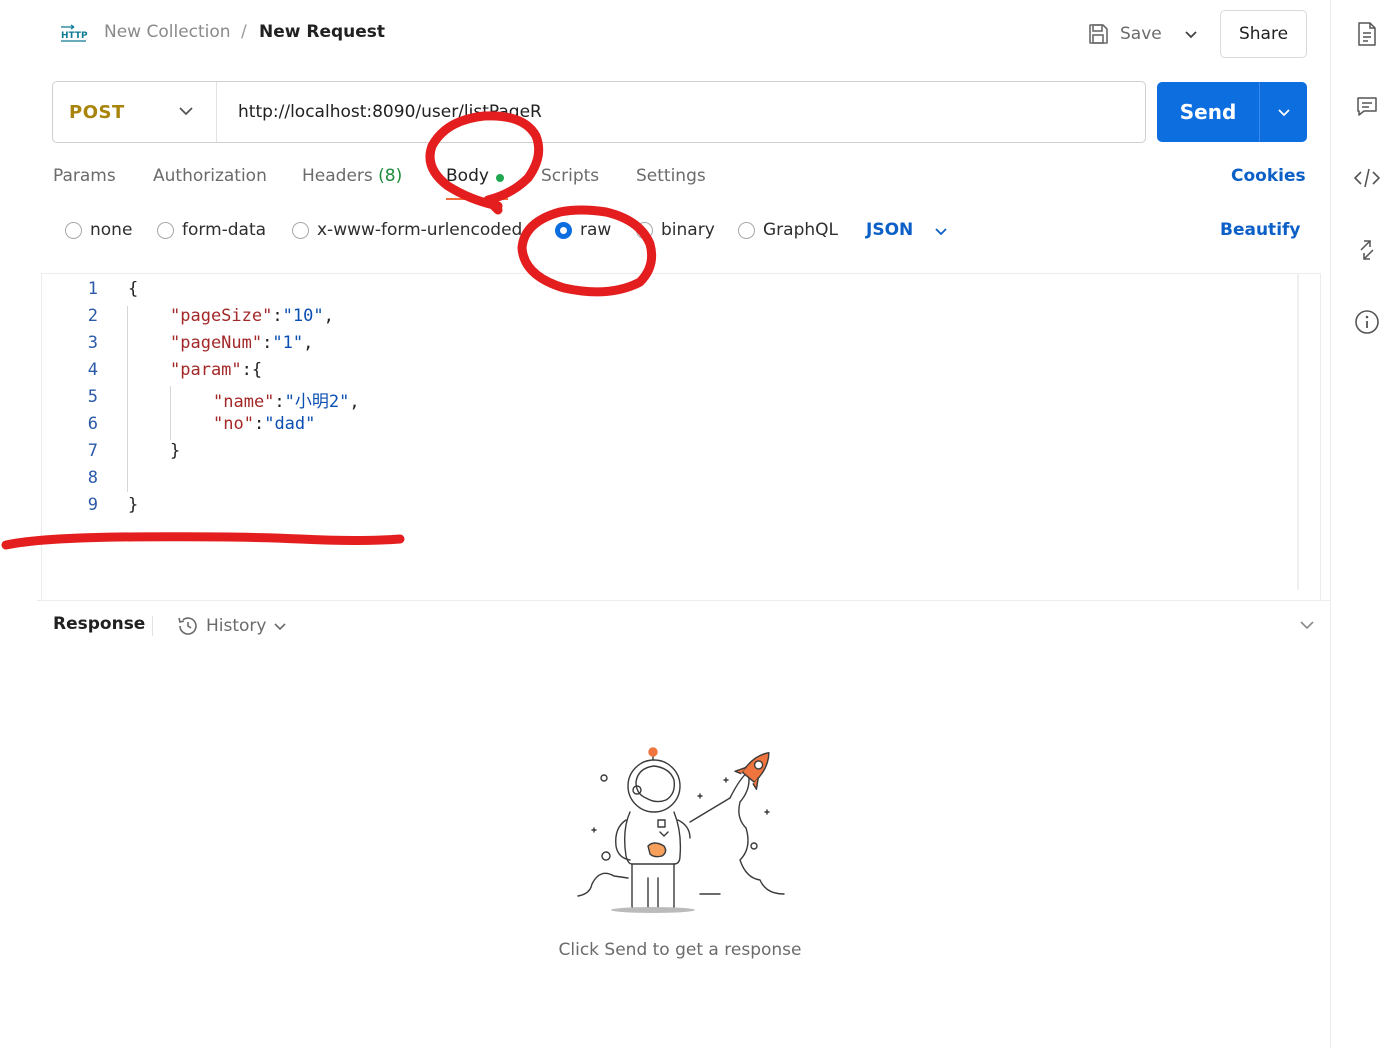 This screenshot has height=1048, width=1394. Describe the element at coordinates (288, 343) in the screenshot. I see `json-string: "1"` at that location.